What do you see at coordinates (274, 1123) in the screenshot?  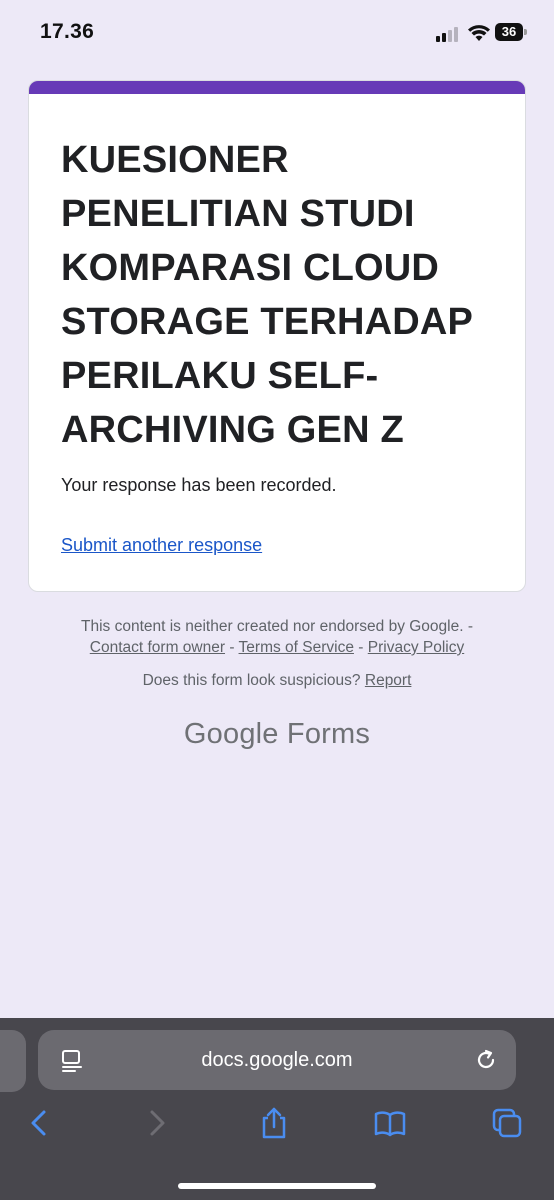 I see `share-icon` at bounding box center [274, 1123].